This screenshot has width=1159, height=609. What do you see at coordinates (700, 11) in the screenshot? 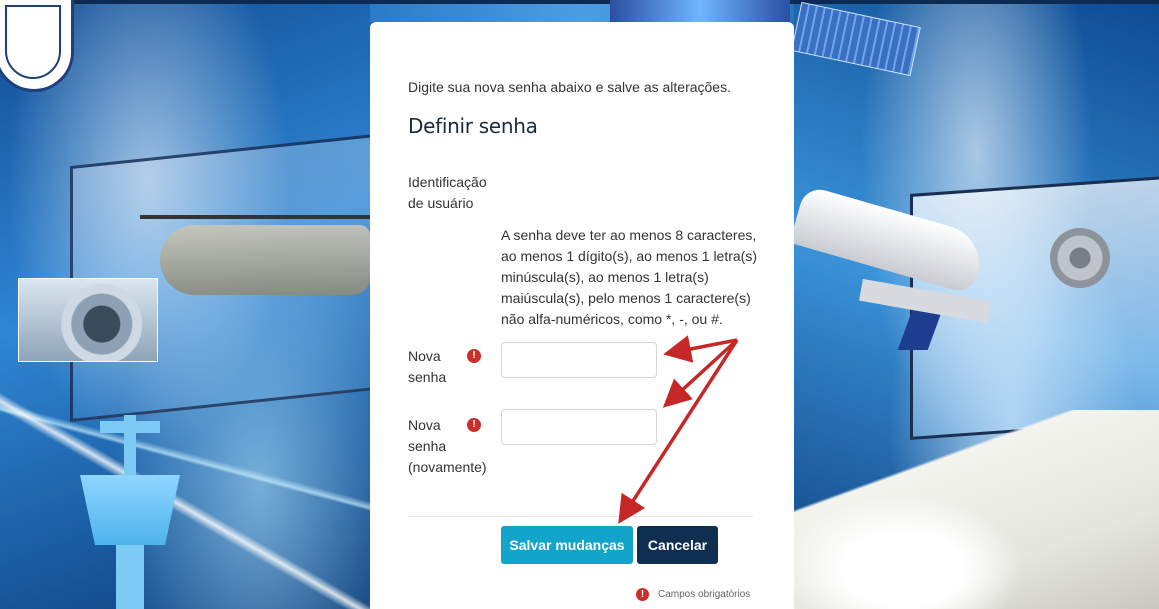
I see `satellite-image` at bounding box center [700, 11].